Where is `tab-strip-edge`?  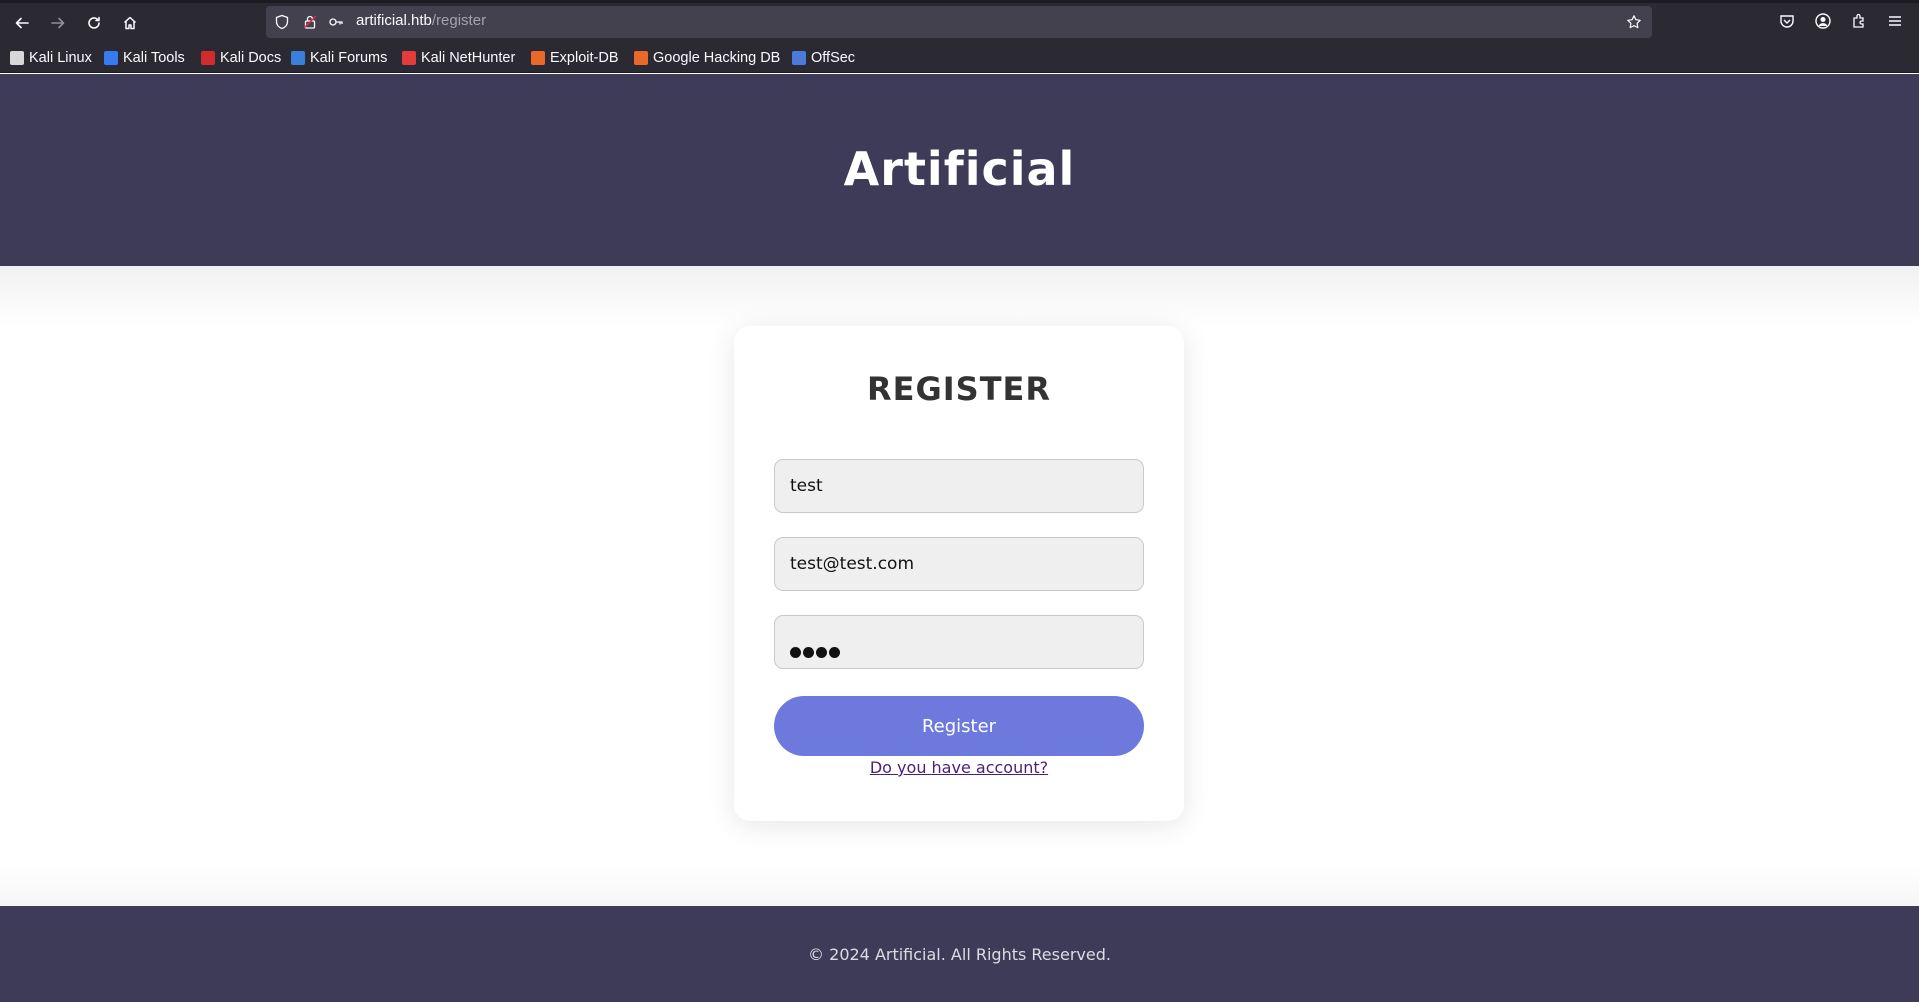
tab-strip-edge is located at coordinates (959, 1).